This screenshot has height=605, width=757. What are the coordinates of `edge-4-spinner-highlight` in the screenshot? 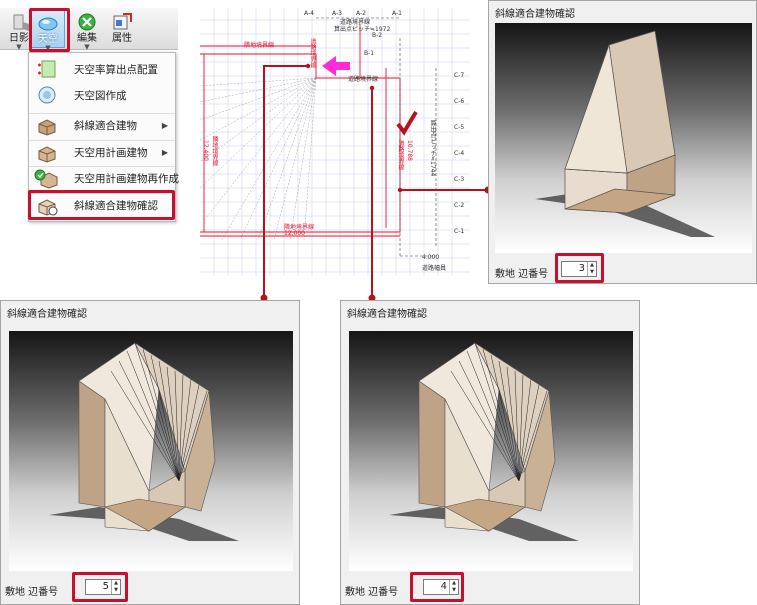 It's located at (437, 587).